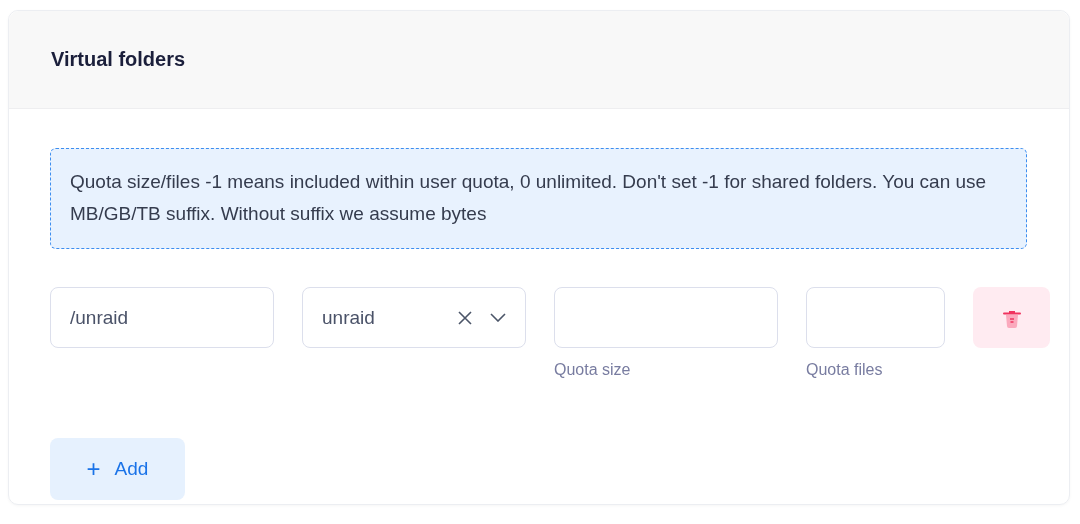 The image size is (1080, 524). What do you see at coordinates (666, 317) in the screenshot?
I see `quota-size-field` at bounding box center [666, 317].